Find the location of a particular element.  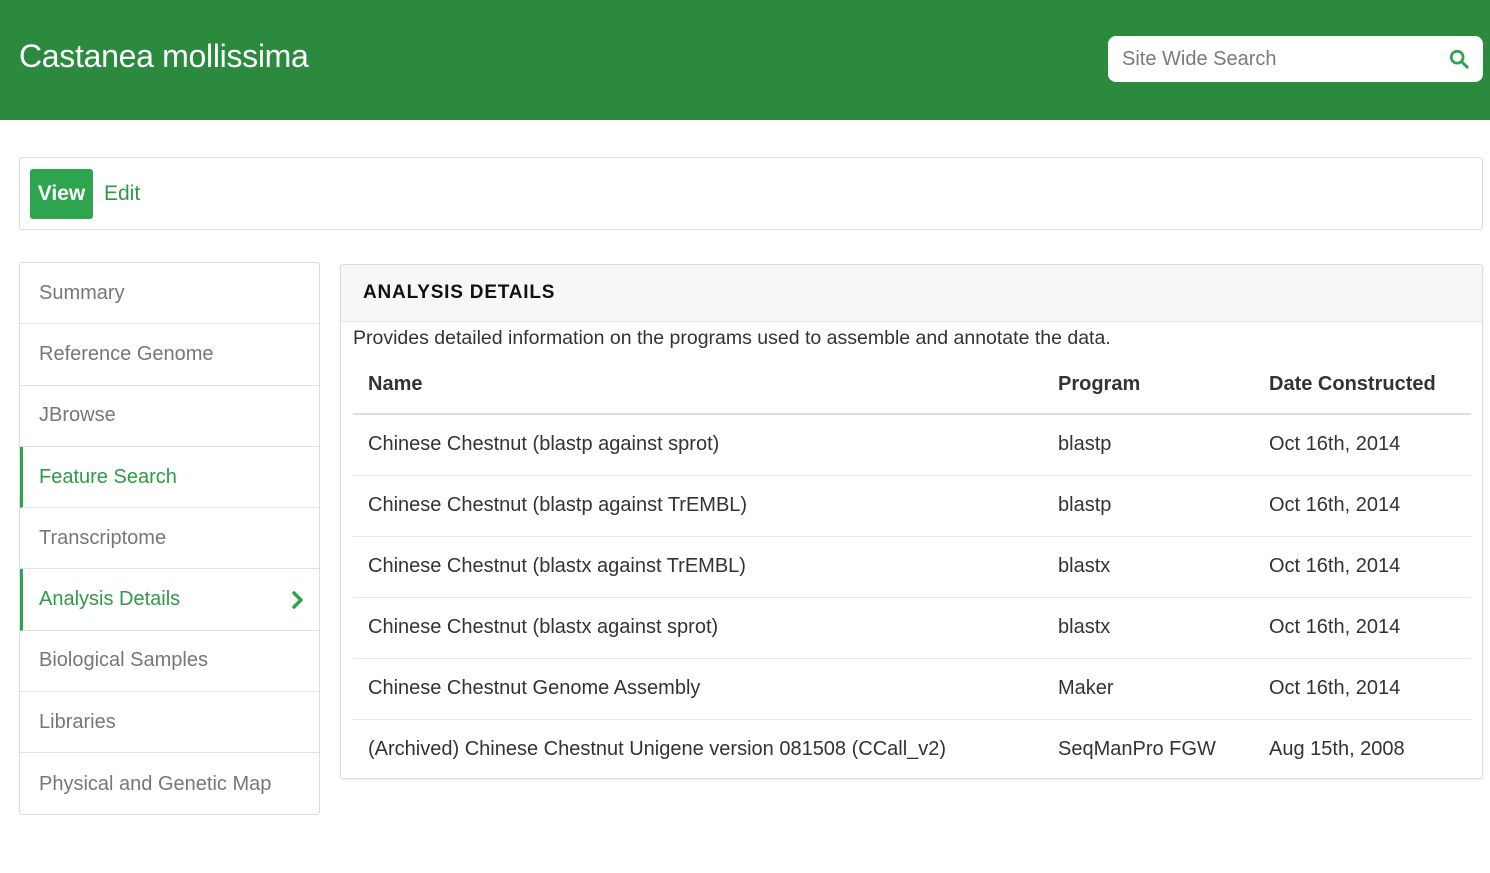

sidebar-item-libraries: Libraries is located at coordinates (169, 723).